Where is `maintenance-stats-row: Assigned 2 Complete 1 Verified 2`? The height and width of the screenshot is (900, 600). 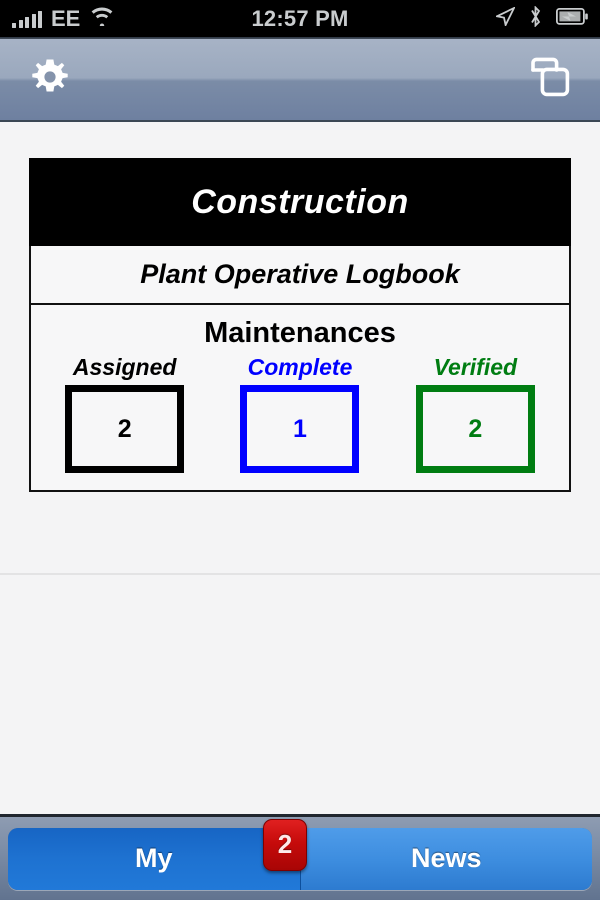 maintenance-stats-row: Assigned 2 Complete 1 Verified 2 is located at coordinates (300, 413).